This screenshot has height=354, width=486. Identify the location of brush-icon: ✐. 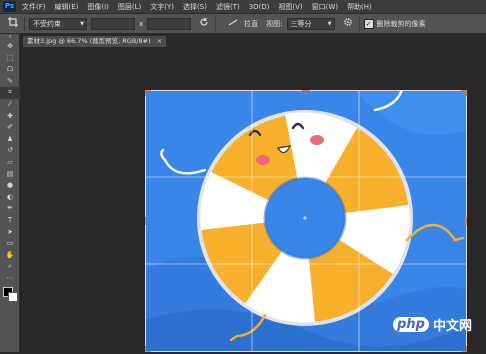
(10, 128).